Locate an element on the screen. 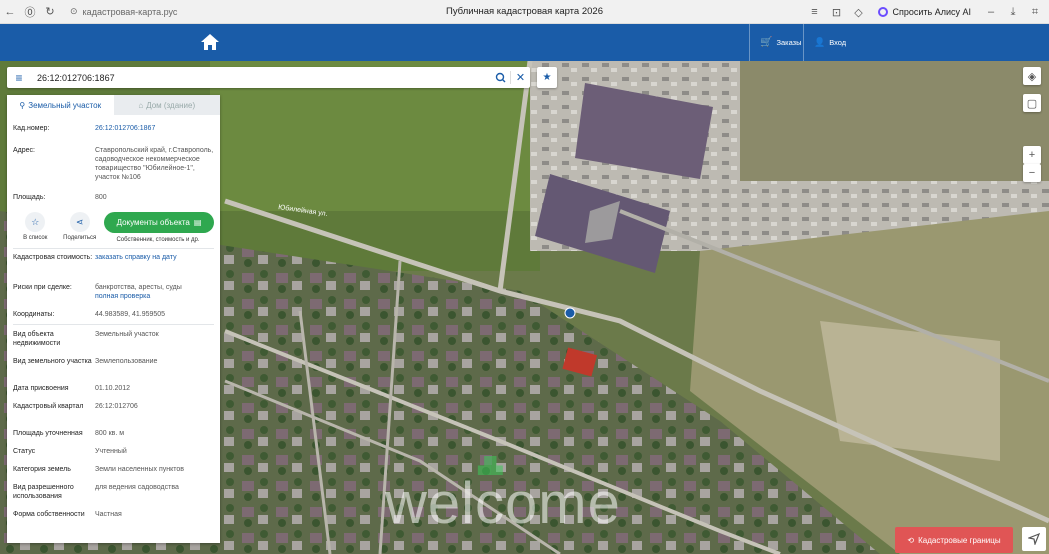 Image resolution: width=1049 pixels, height=554 pixels. status-key: Статус is located at coordinates (24, 451).